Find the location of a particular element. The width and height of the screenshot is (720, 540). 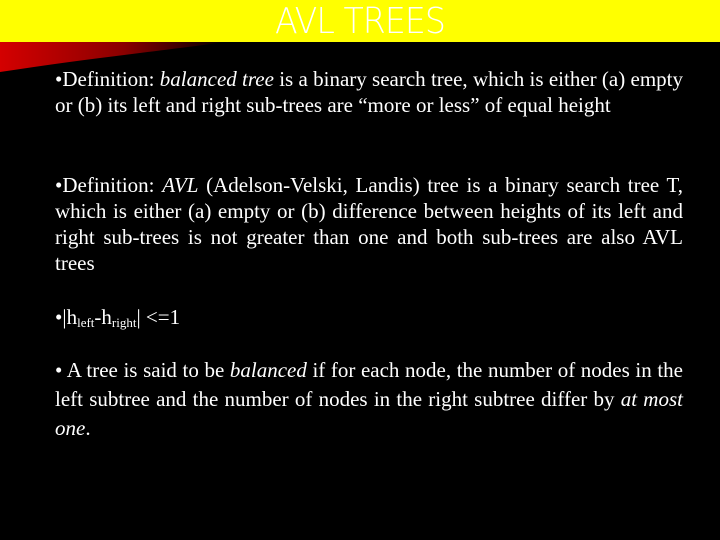

term-avl: AVL is located at coordinates (180, 185).